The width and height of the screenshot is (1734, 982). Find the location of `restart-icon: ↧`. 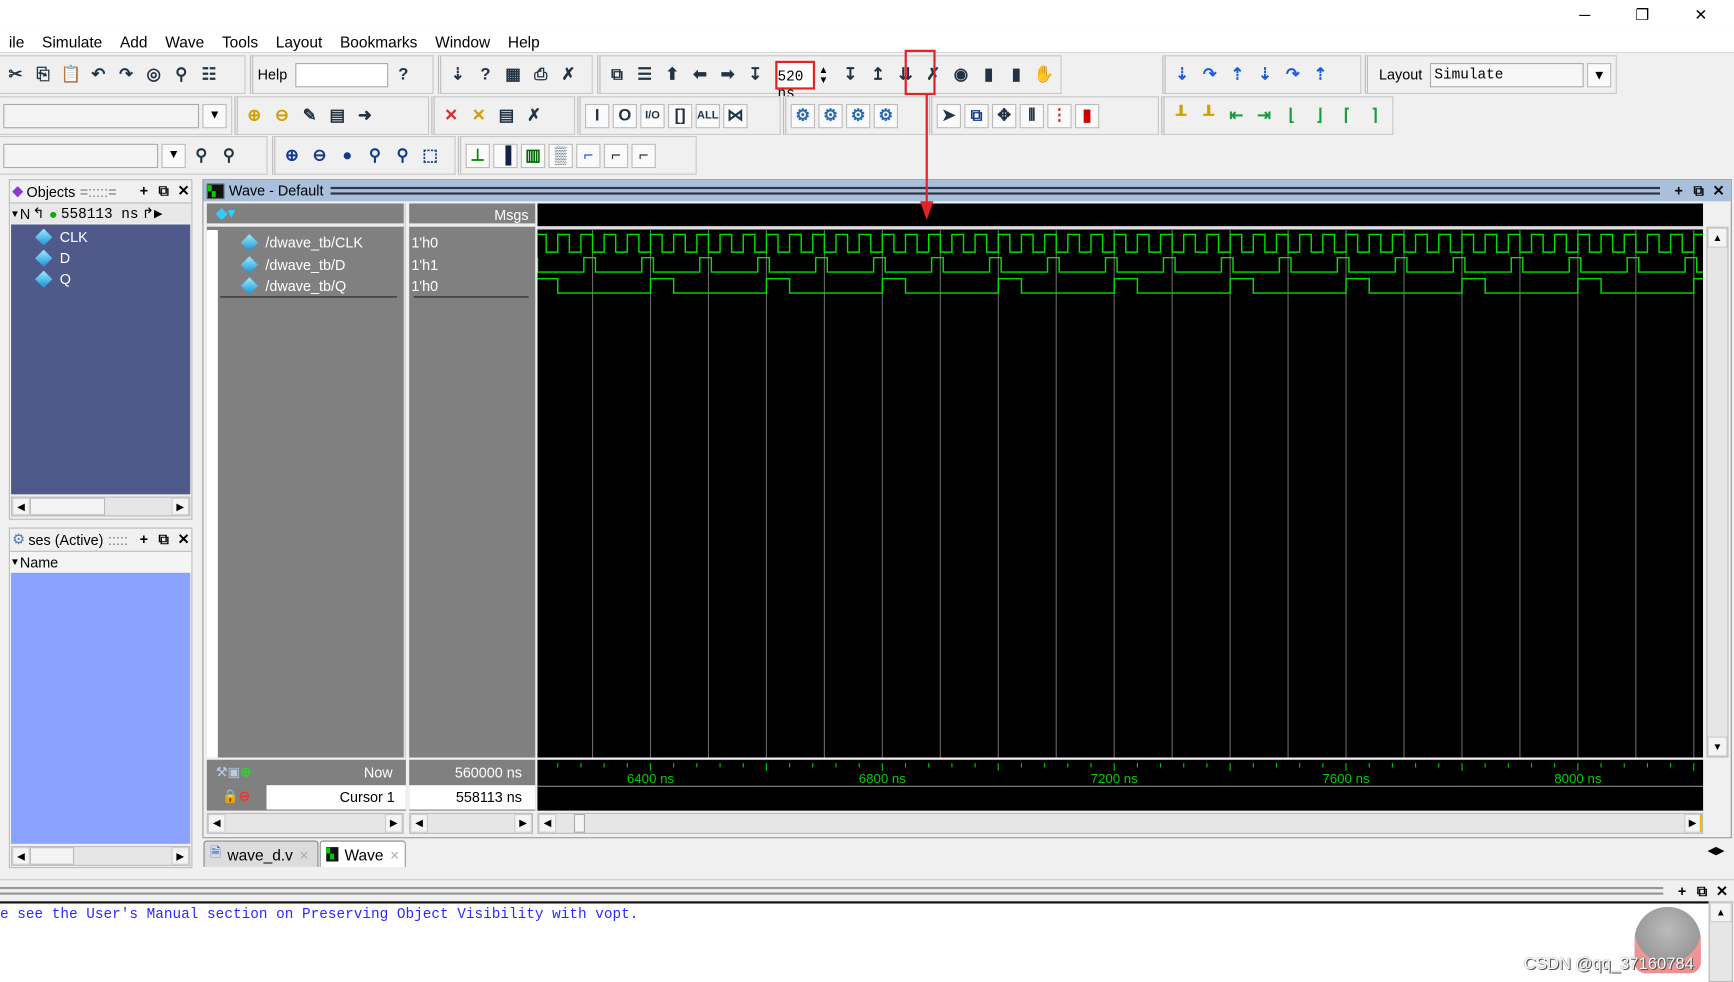

restart-icon: ↧ is located at coordinates (755, 74).